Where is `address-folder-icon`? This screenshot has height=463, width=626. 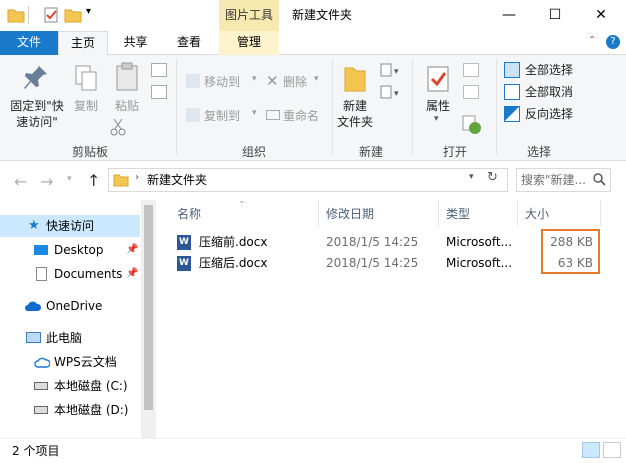
address-folder-icon is located at coordinates (121, 180).